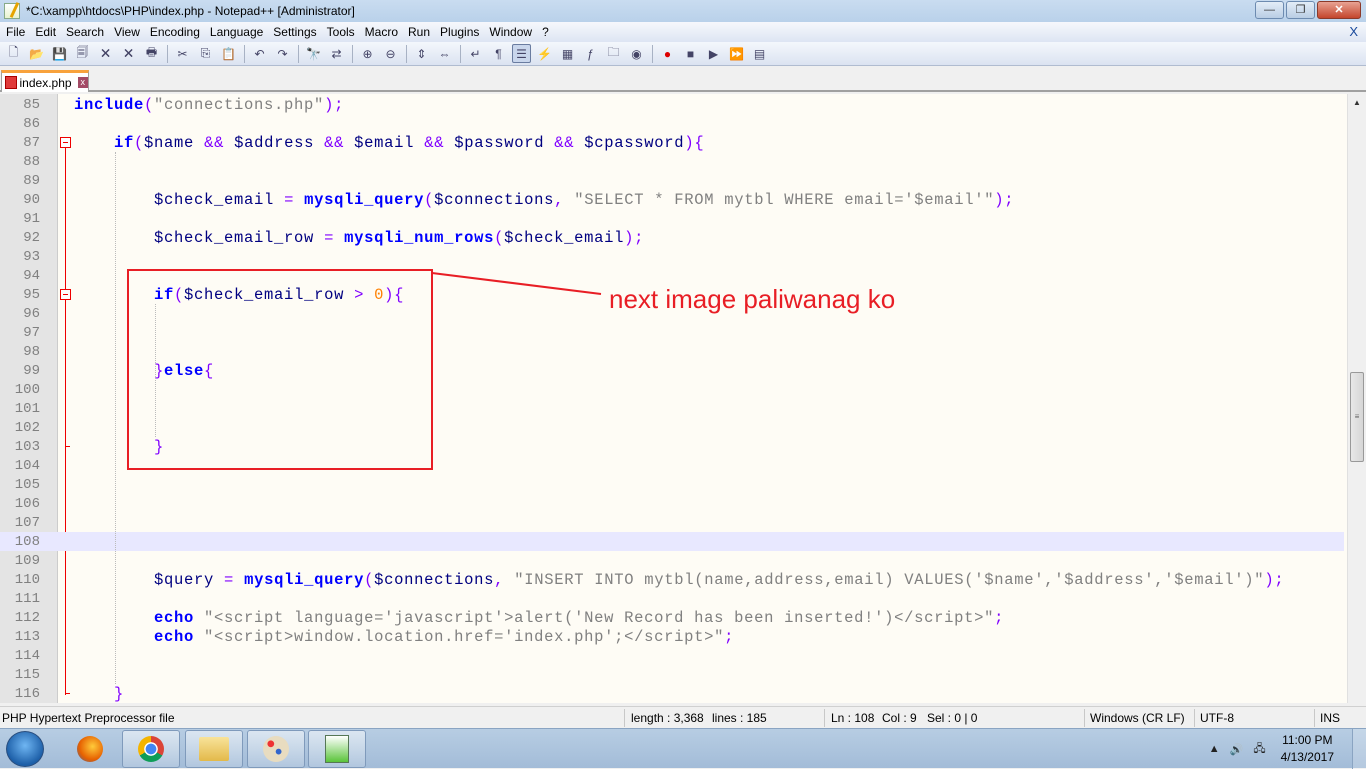 This screenshot has height=769, width=1366. What do you see at coordinates (1357, 417) in the screenshot?
I see `scroll-thumb: ≡` at bounding box center [1357, 417].